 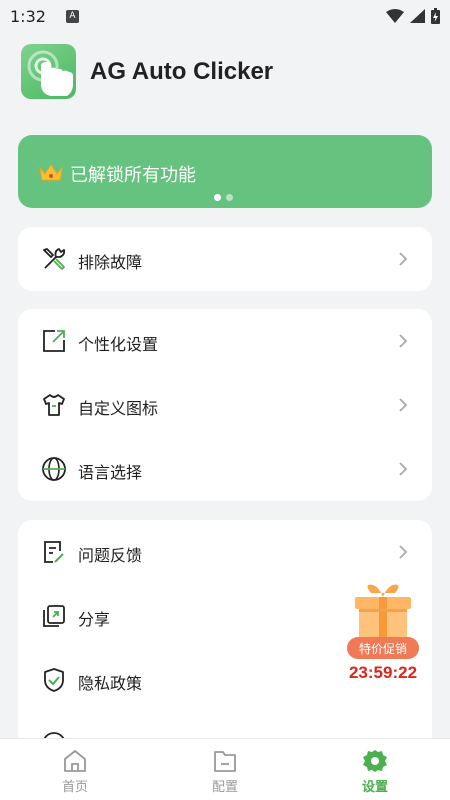 What do you see at coordinates (118, 344) in the screenshot?
I see `row-label: 个性化设置` at bounding box center [118, 344].